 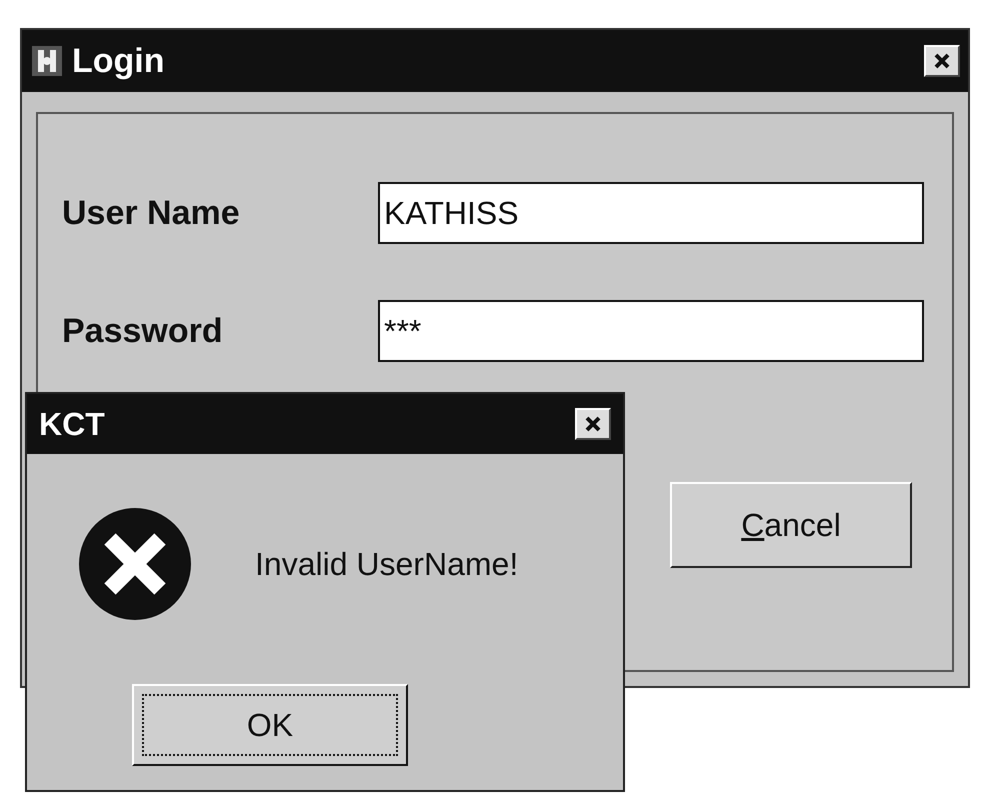 I want to click on error-message: Invalid UserName!, so click(x=386, y=564).